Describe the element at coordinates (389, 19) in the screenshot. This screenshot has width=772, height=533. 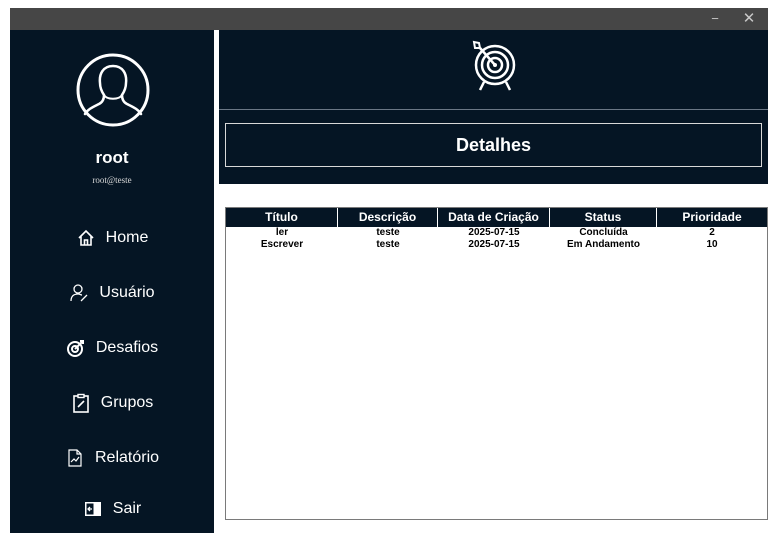
I see `title-bar: − ✕` at that location.